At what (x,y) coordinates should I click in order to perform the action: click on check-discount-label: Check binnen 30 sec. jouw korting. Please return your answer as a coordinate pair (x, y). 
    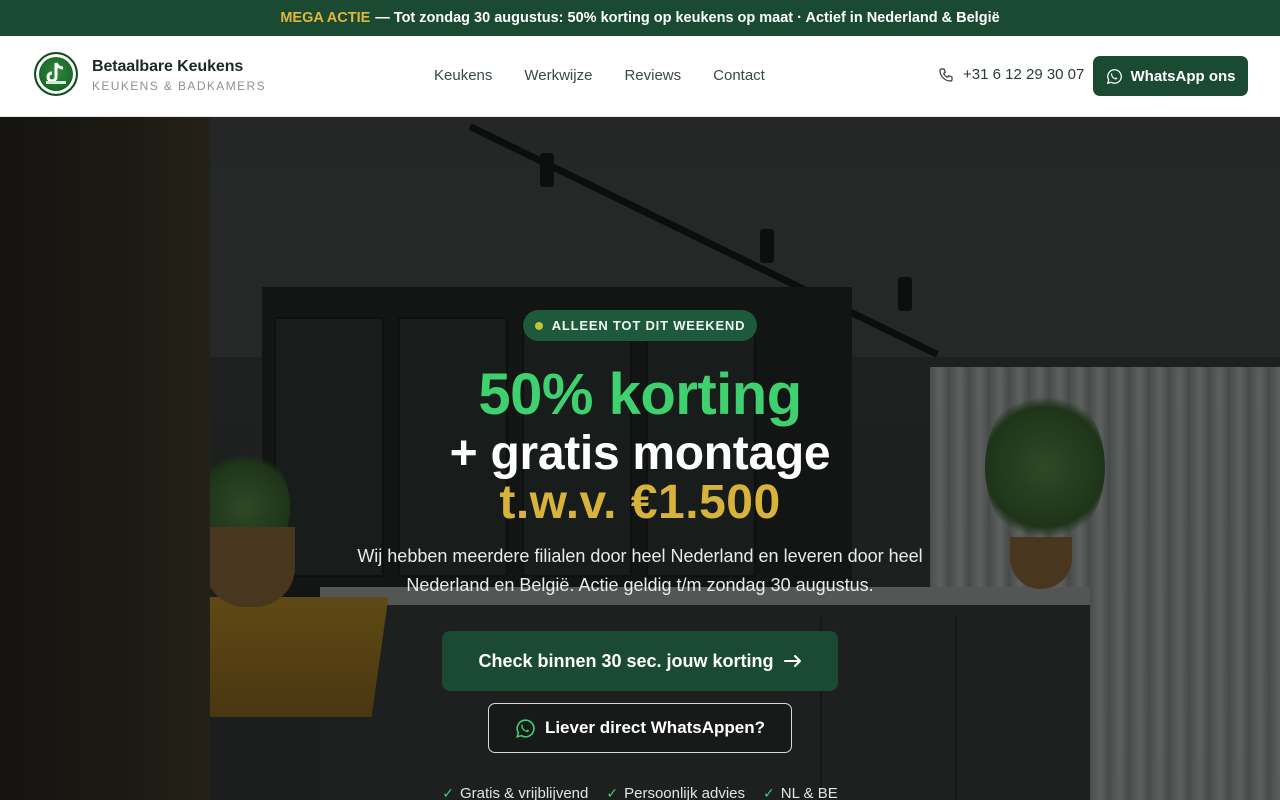
    Looking at the image, I should click on (626, 660).